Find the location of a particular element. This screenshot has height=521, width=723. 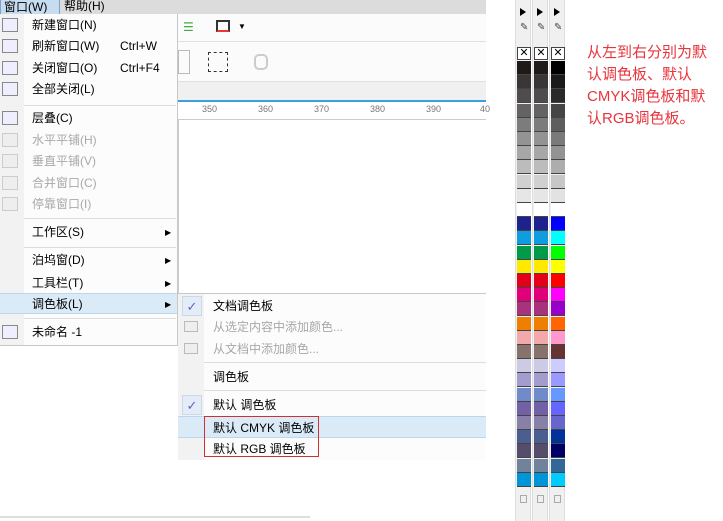

menu-item: 停靠窗口(I) is located at coordinates (88, 204).